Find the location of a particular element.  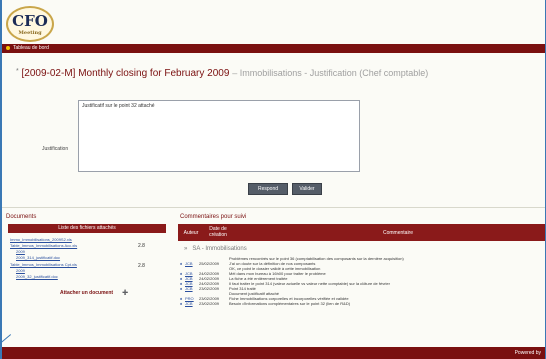

col-comment: Commentaire is located at coordinates (397, 233).